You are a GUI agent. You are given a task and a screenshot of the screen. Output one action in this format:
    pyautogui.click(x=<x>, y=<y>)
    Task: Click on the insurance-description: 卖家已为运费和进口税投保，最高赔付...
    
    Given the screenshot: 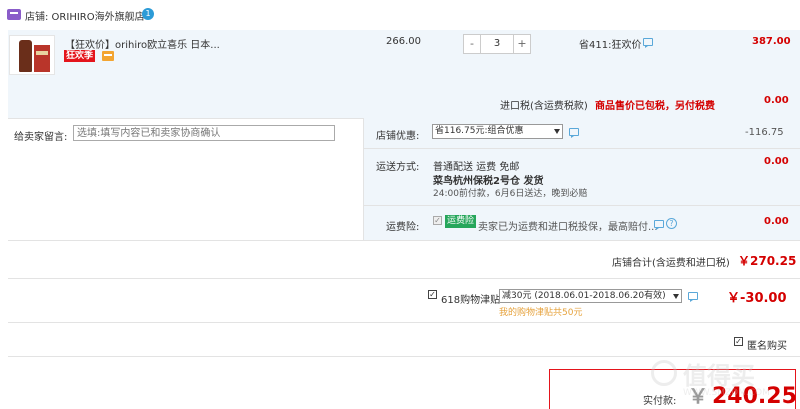 What is the action you would take?
    pyautogui.click(x=568, y=227)
    